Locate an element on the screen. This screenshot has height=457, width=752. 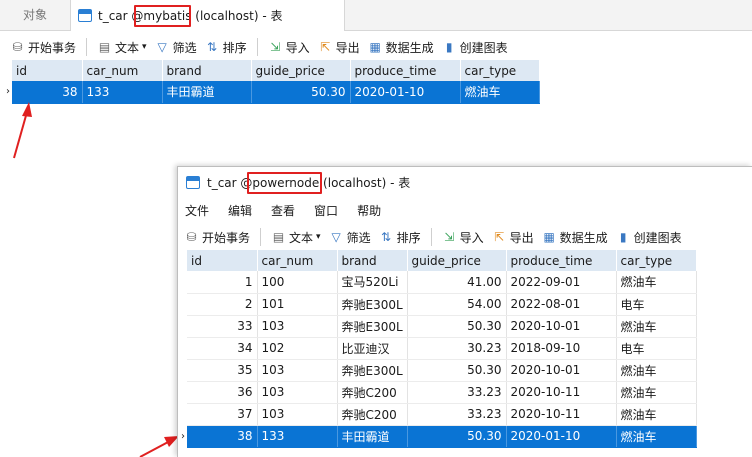
table-row: 33 103 奔驰E300L 50.30 2020-10-01 燃油车 is located at coordinates (442, 326).